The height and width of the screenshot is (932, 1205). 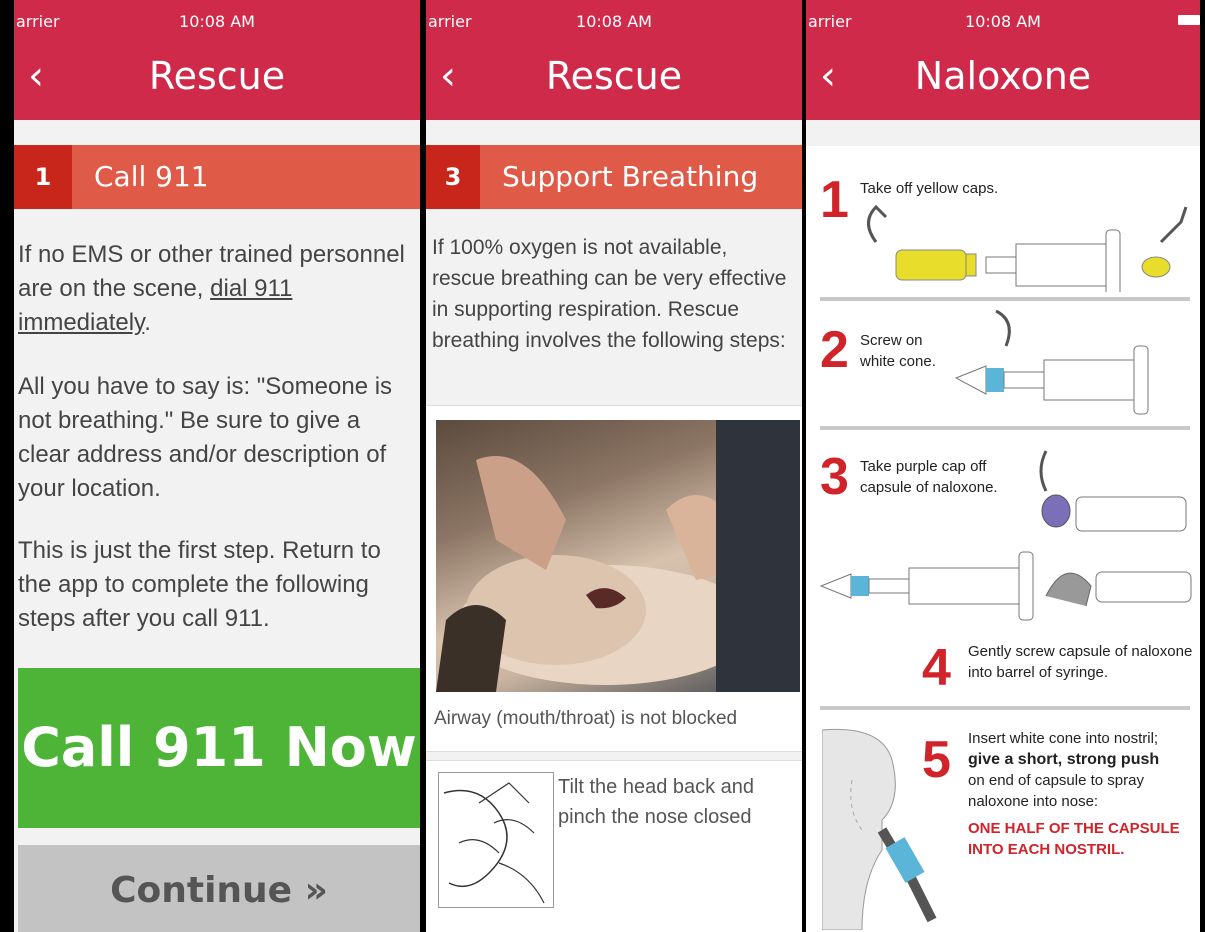 I want to click on continue-button: Continue », so click(x=219, y=888).